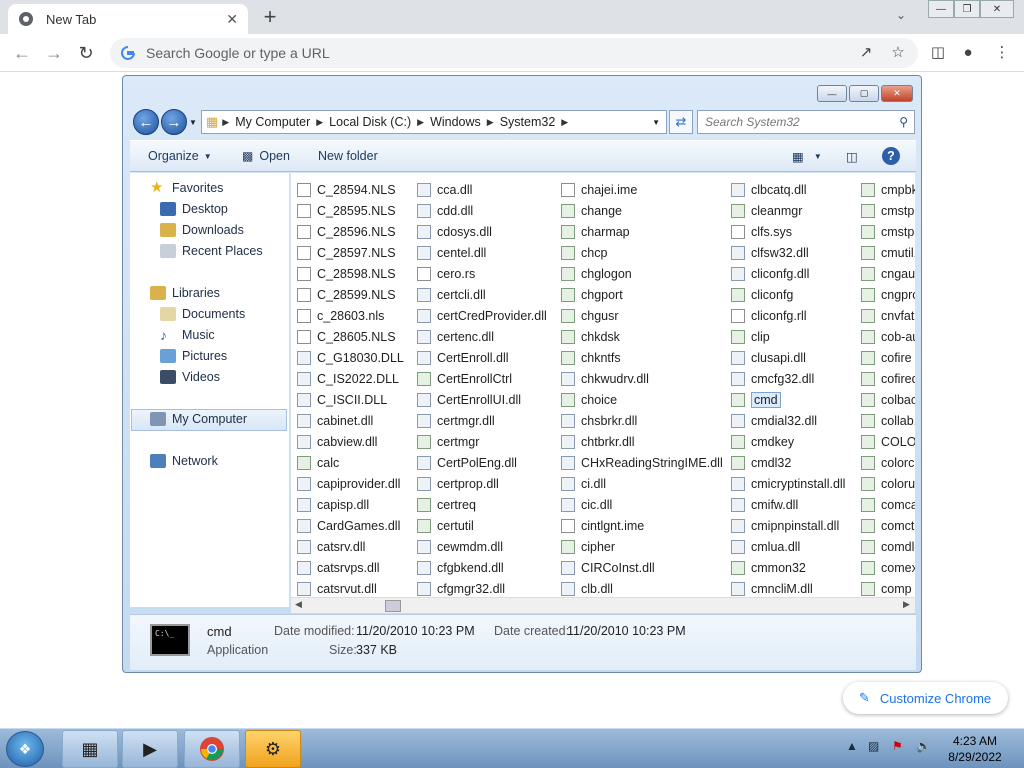 The image size is (1024, 768). What do you see at coordinates (202, 230) in the screenshot?
I see `nav-downloads: Downloads` at bounding box center [202, 230].